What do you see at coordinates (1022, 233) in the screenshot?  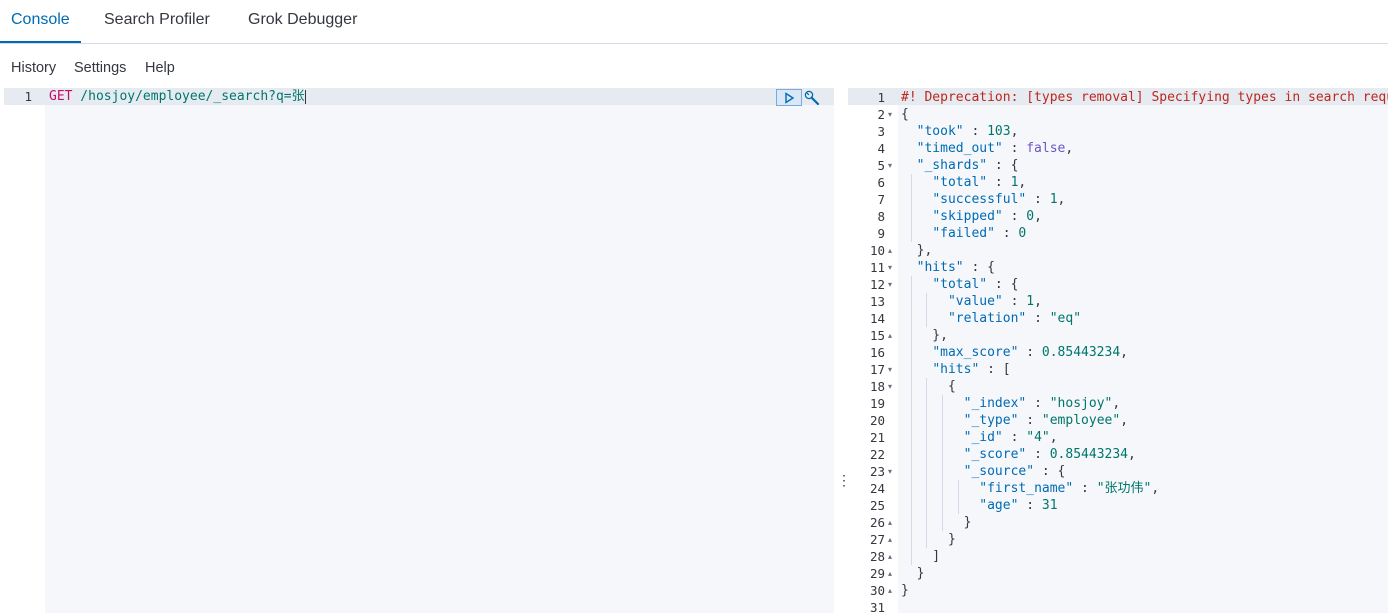 I see `code-token: 0` at bounding box center [1022, 233].